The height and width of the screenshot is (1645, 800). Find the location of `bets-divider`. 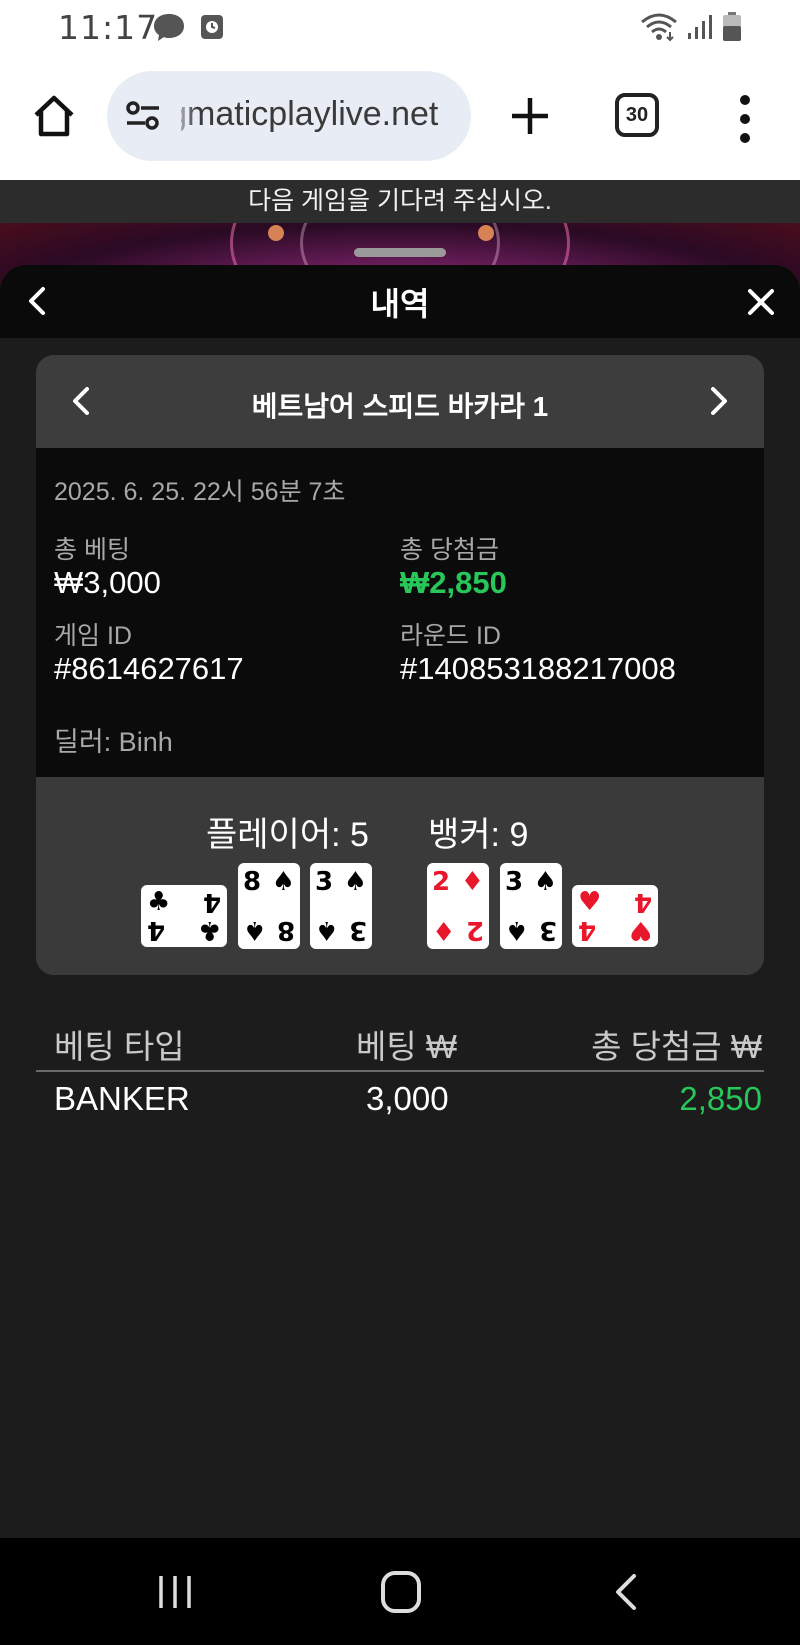

bets-divider is located at coordinates (400, 1071).